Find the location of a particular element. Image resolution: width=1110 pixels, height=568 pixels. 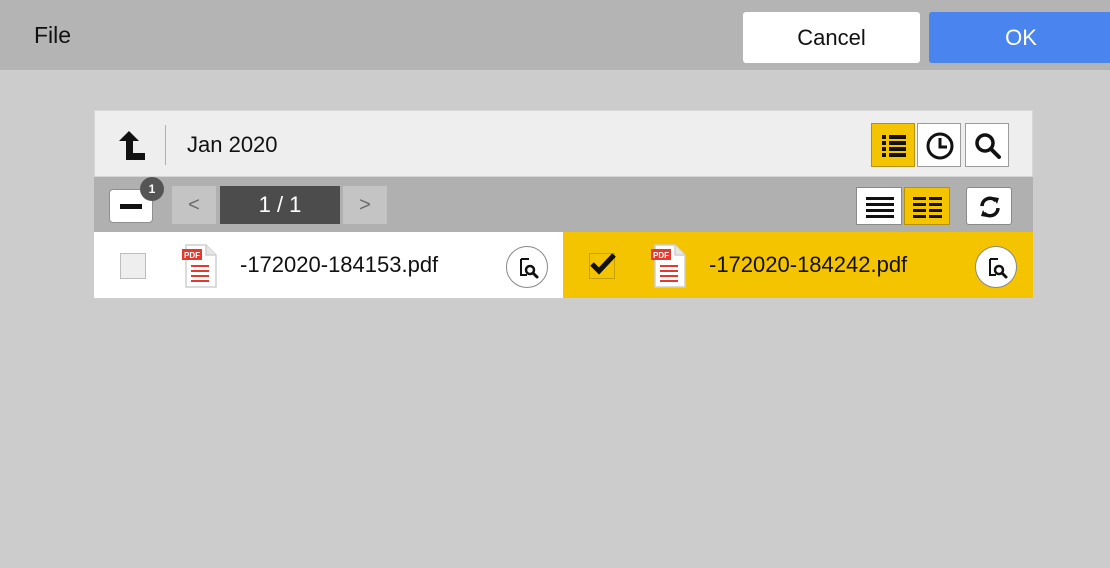

file-name: -172020-184242.pdf is located at coordinates (808, 264).